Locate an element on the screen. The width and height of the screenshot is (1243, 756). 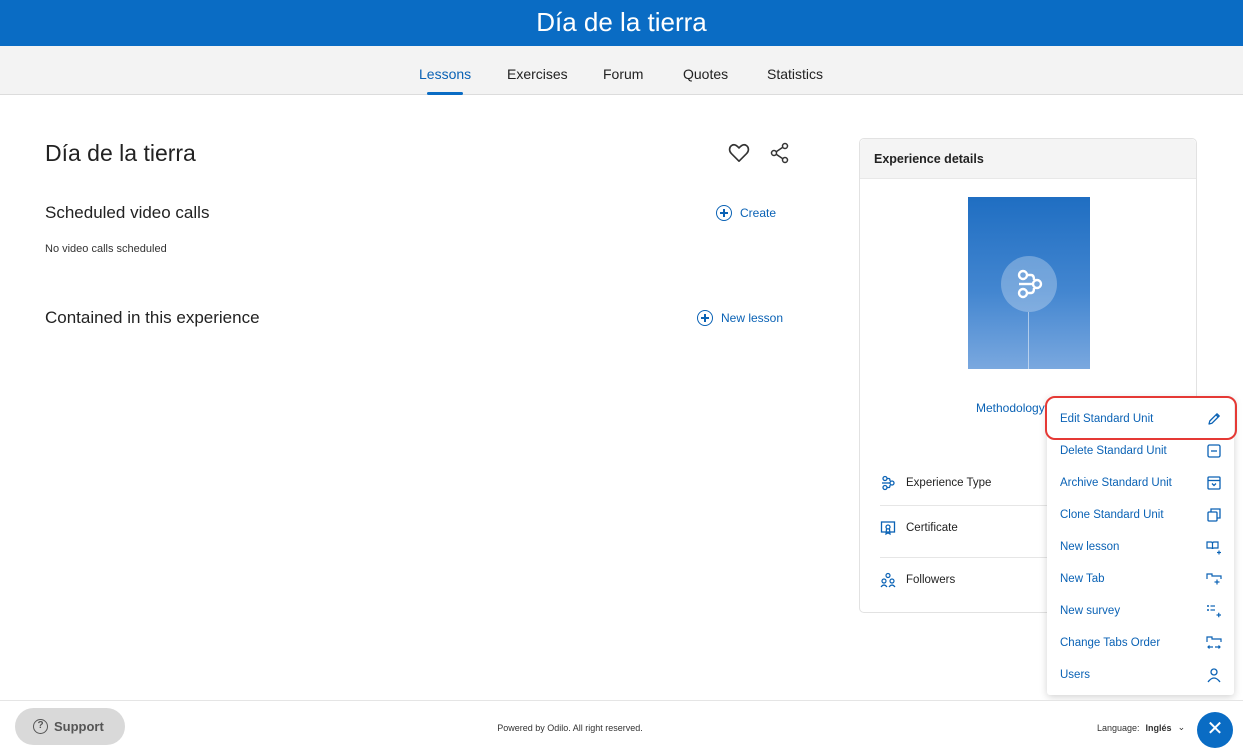
share-icon is located at coordinates (780, 153).